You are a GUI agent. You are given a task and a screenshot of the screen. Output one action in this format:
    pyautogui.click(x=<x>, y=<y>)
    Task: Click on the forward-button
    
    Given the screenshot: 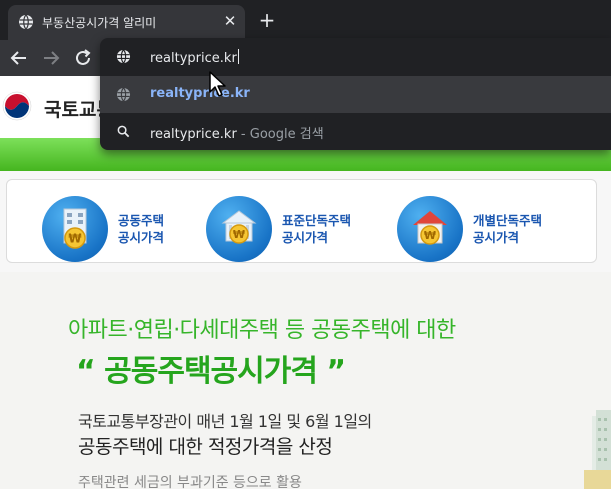 What is the action you would take?
    pyautogui.click(x=51, y=58)
    